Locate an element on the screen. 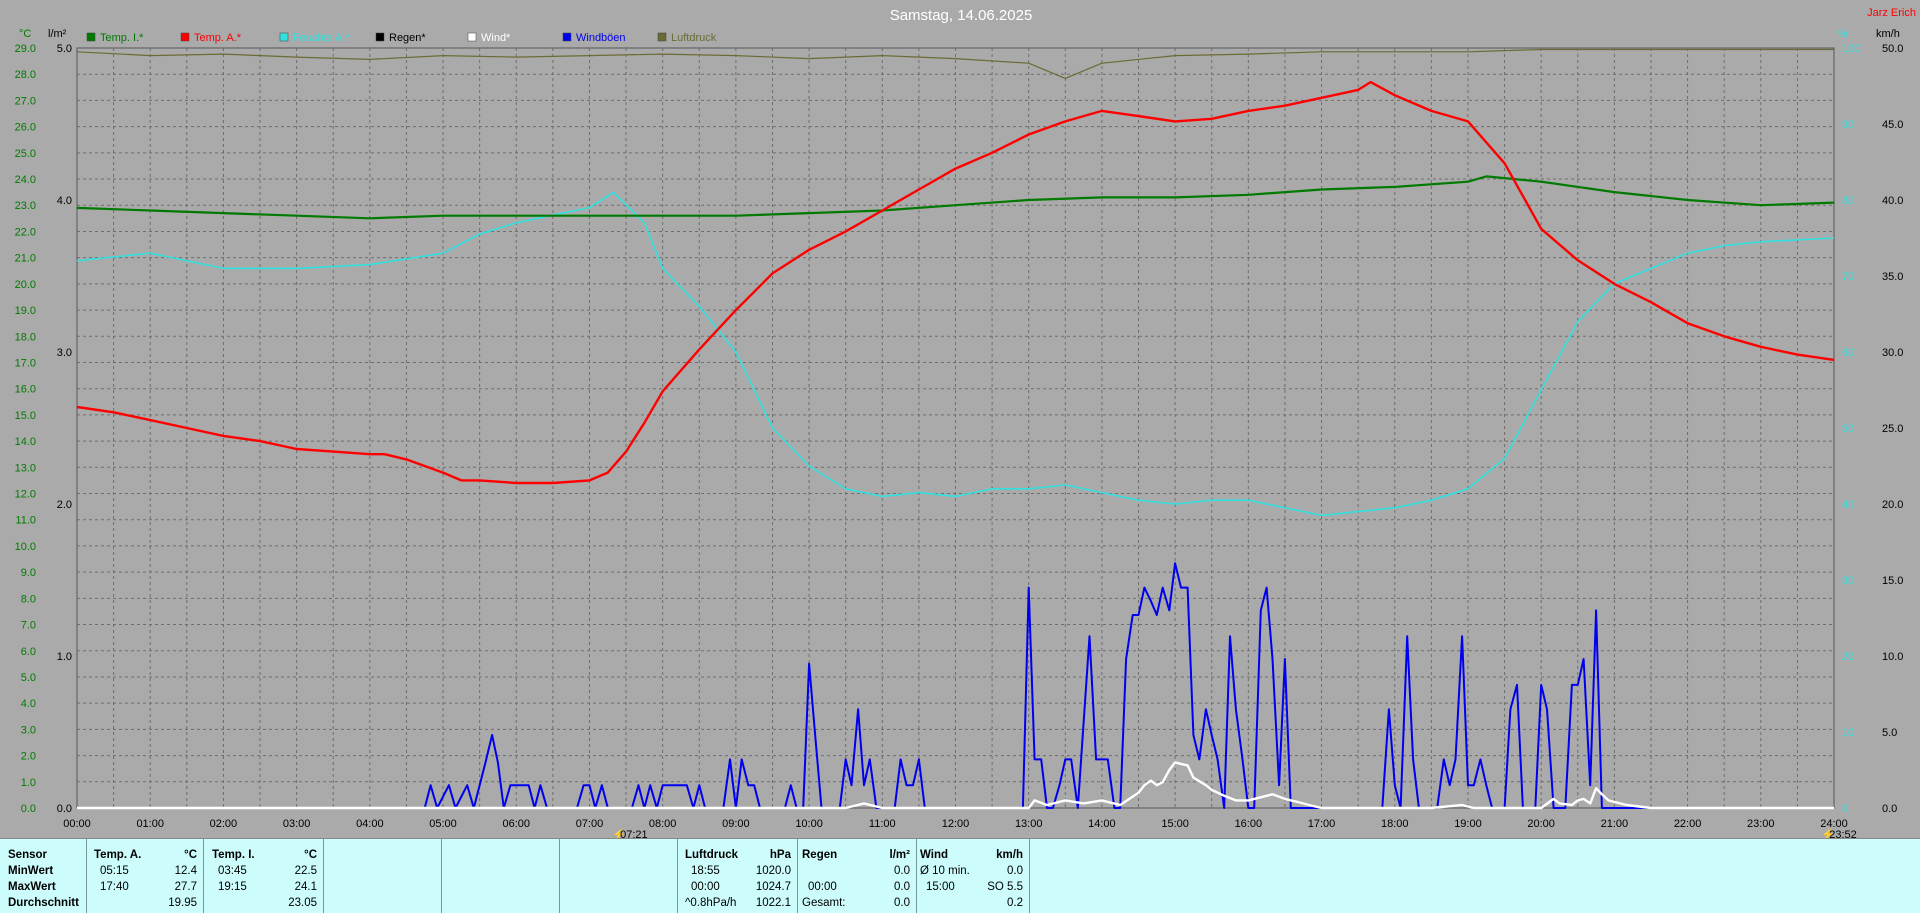 This screenshot has width=1920, height=913. temp-in-max-value: 24.1 is located at coordinates (305, 887).